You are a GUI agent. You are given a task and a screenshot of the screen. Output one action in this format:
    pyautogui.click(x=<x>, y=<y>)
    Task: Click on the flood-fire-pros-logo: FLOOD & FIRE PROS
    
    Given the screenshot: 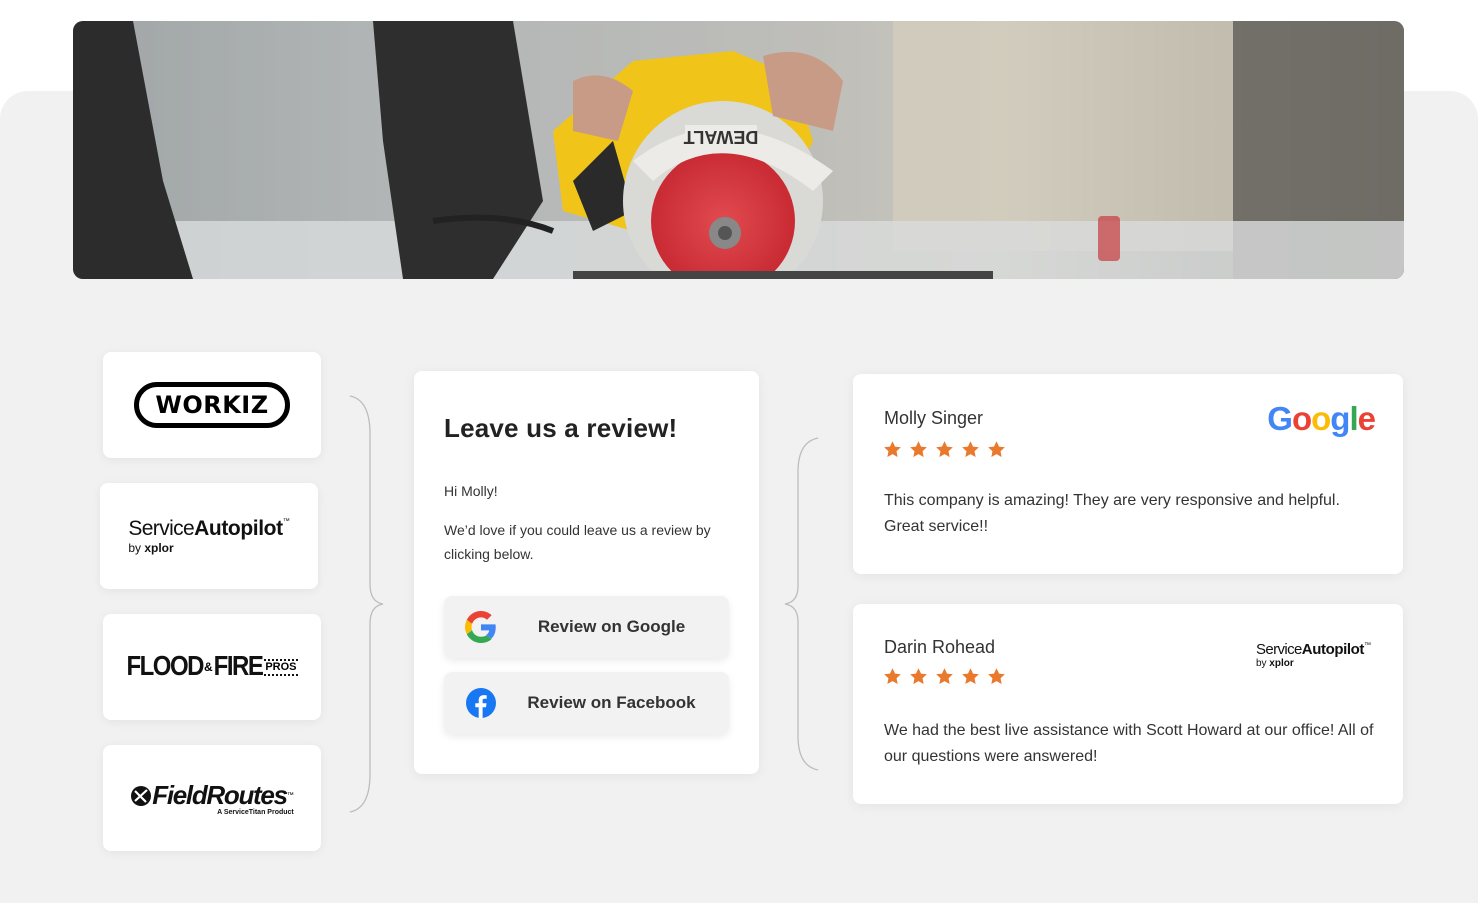 What is the action you would take?
    pyautogui.click(x=212, y=666)
    